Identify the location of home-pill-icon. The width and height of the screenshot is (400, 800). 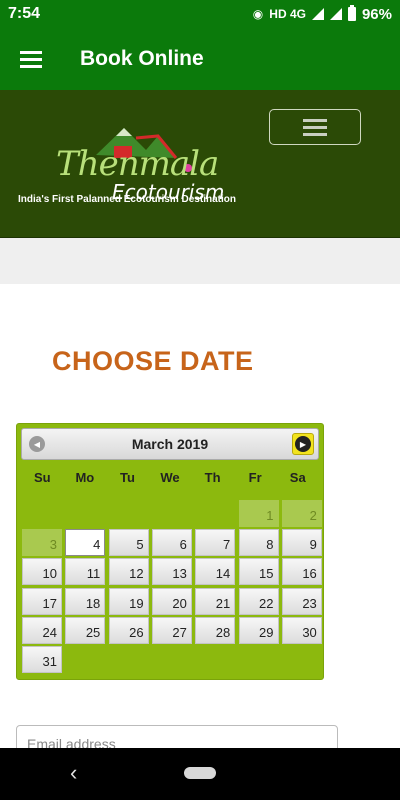
(200, 773).